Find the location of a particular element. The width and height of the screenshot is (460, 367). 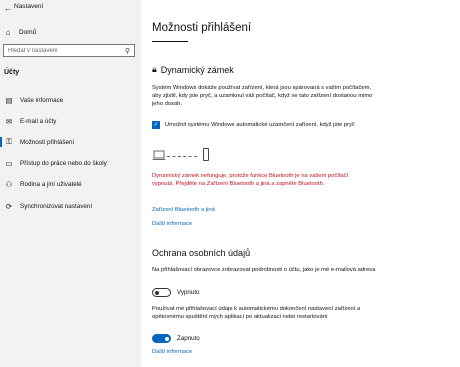

sidebar-item-label: Možnosti přihlášení is located at coordinates (47, 142).